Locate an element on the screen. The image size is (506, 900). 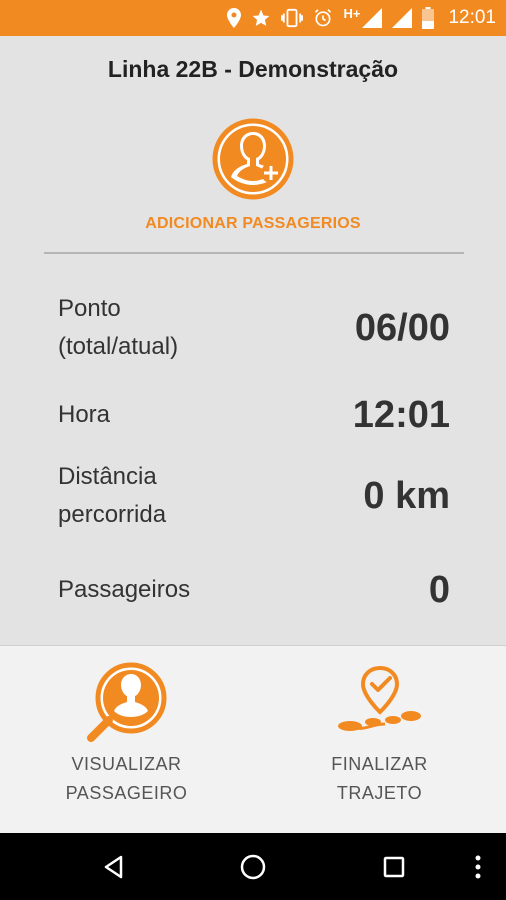
navigation-bar is located at coordinates (253, 866).